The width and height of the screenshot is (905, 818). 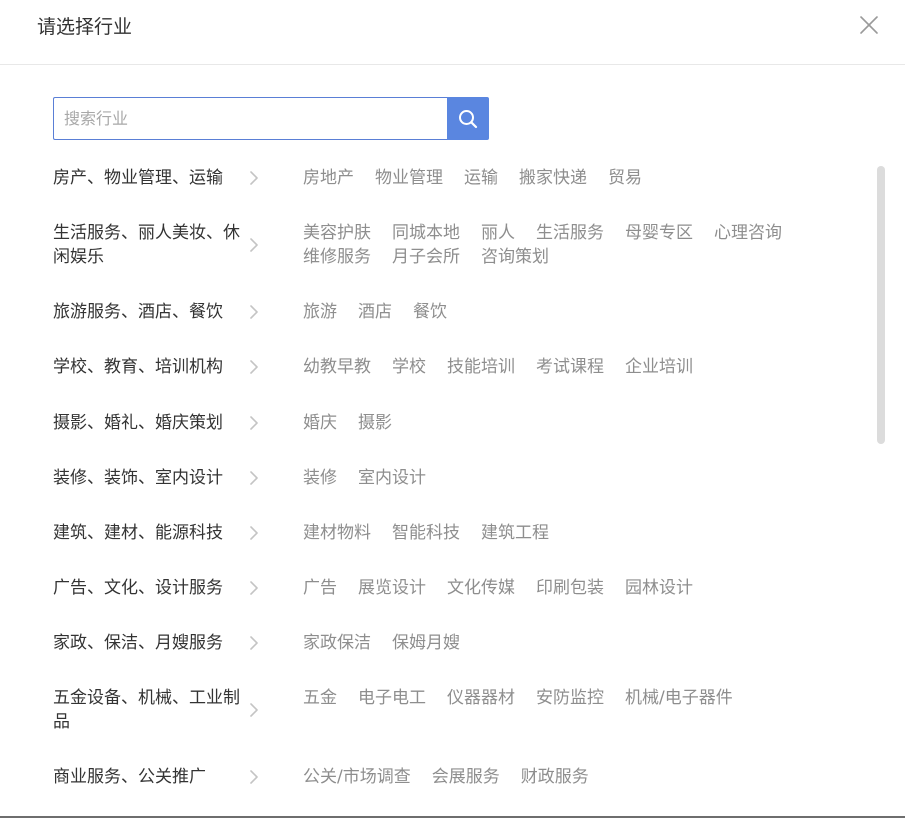 What do you see at coordinates (153, 643) in the screenshot?
I see `category-label: 家政、保洁、月嫂服务` at bounding box center [153, 643].